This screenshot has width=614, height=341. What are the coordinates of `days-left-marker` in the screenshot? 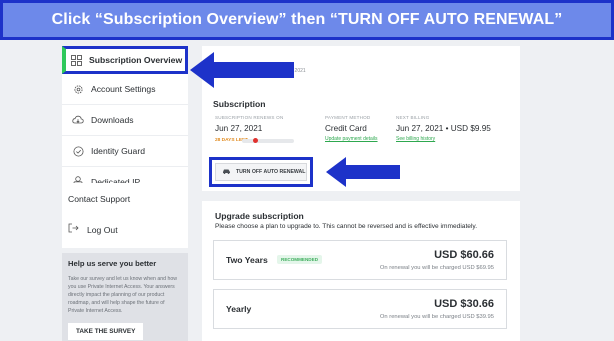 It's located at (255, 140).